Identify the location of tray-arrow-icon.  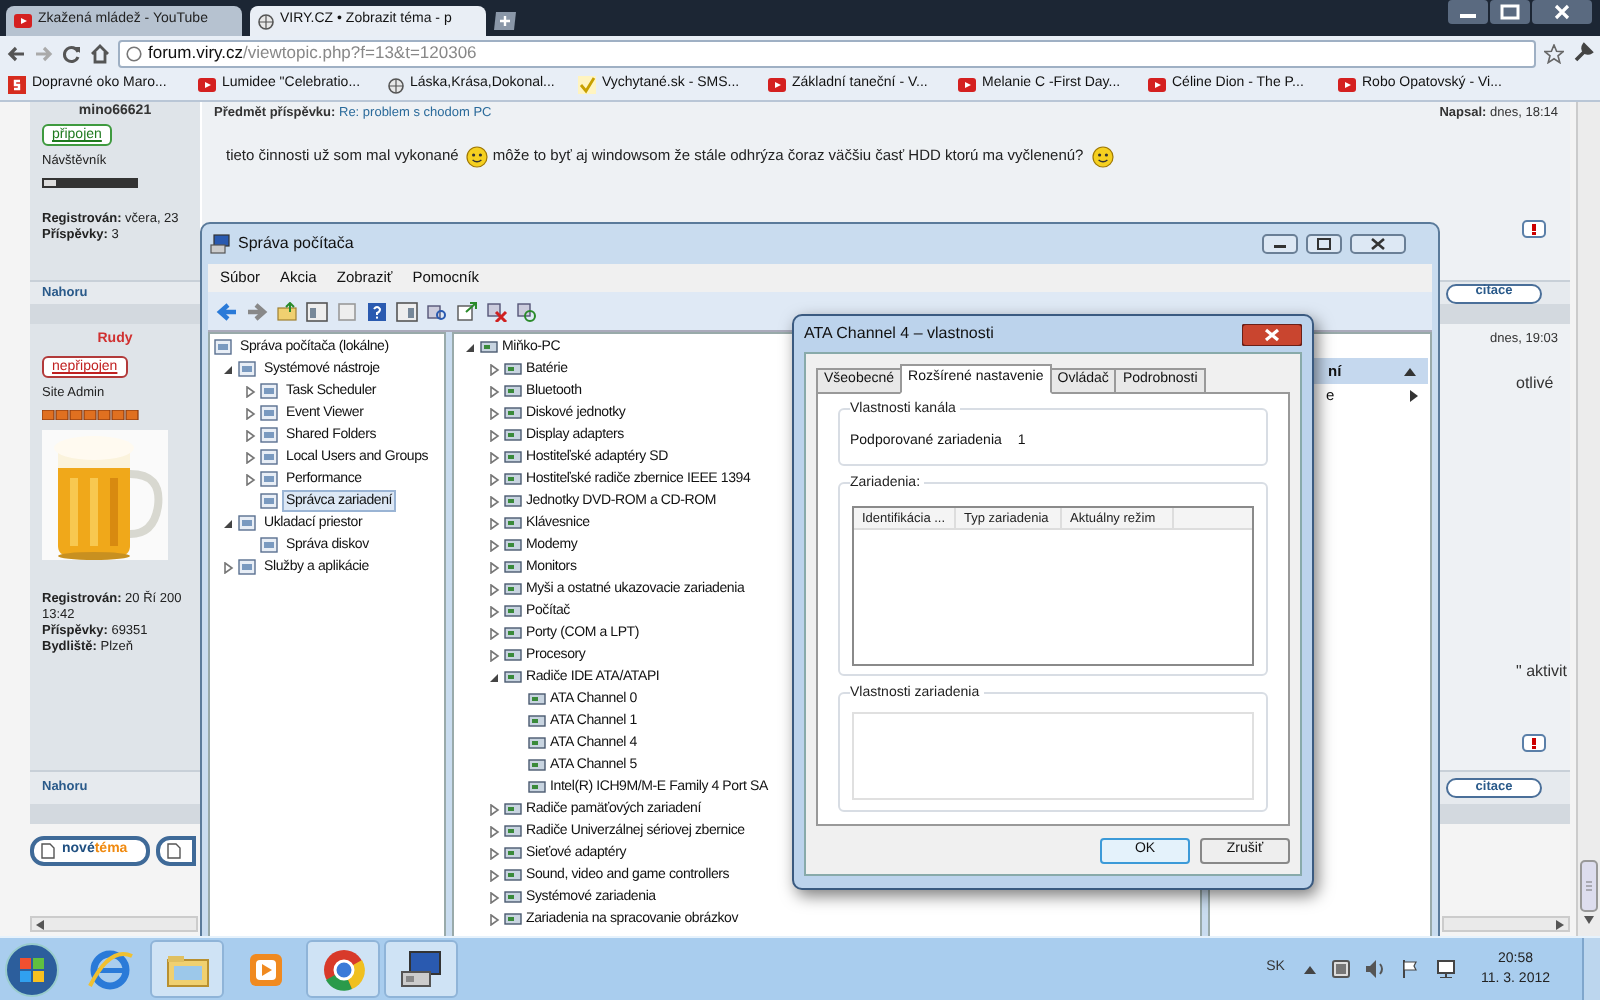
(1310, 969).